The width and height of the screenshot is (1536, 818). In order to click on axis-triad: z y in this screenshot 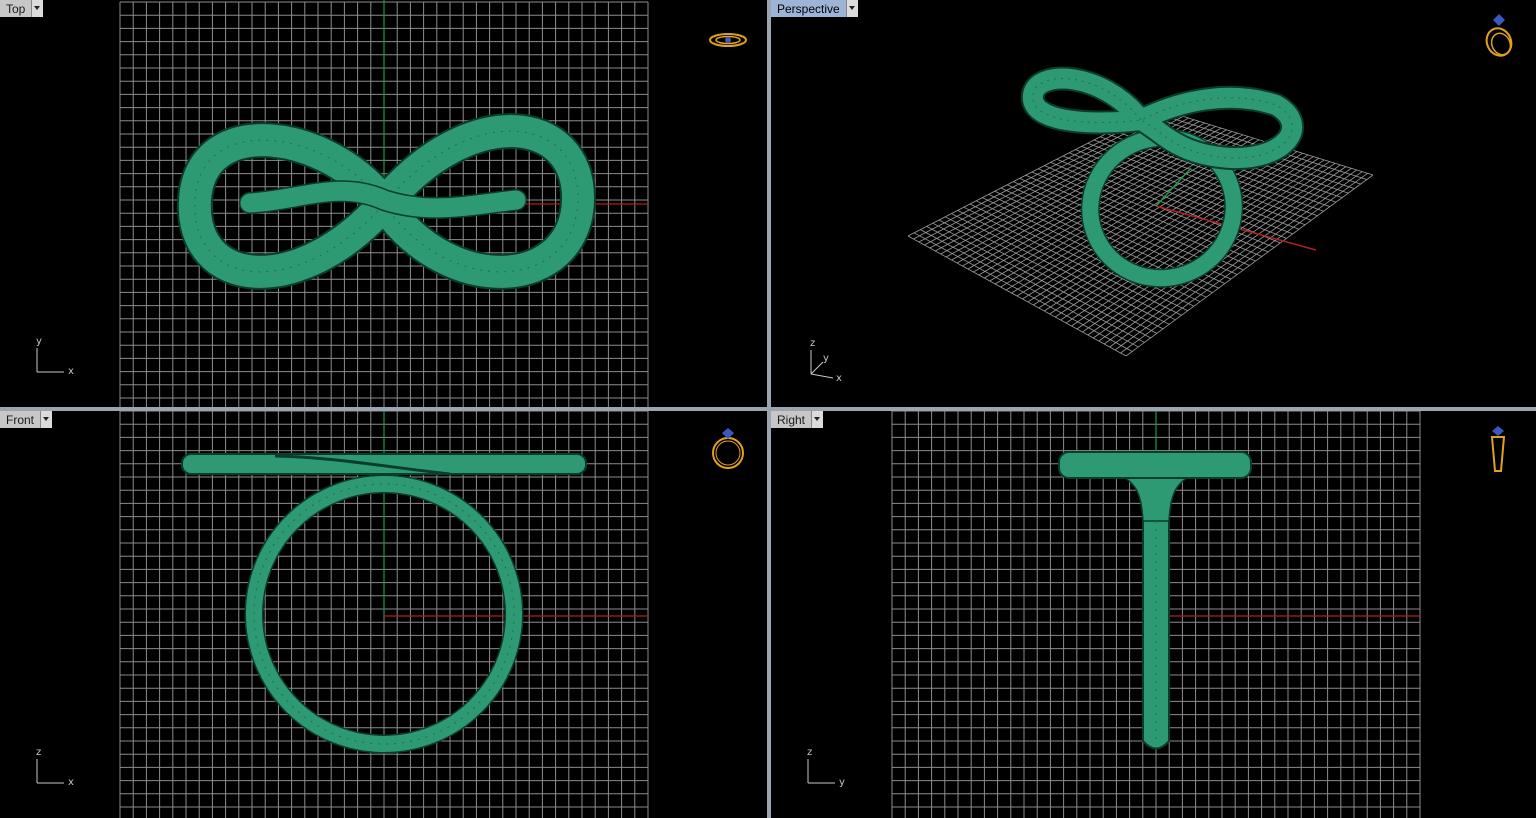, I will do `click(826, 767)`.